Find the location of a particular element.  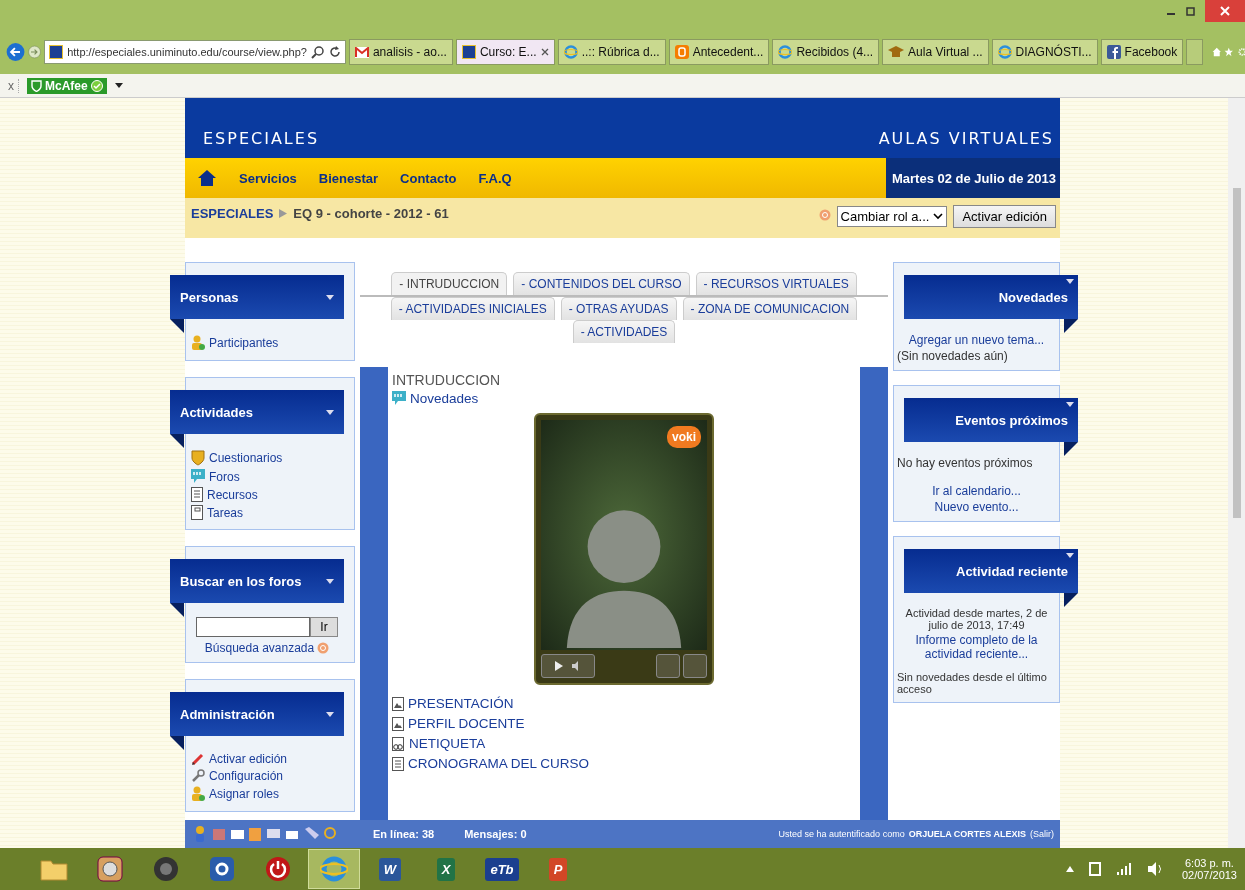

block-title: Actividad reciente is located at coordinates (1012, 571).